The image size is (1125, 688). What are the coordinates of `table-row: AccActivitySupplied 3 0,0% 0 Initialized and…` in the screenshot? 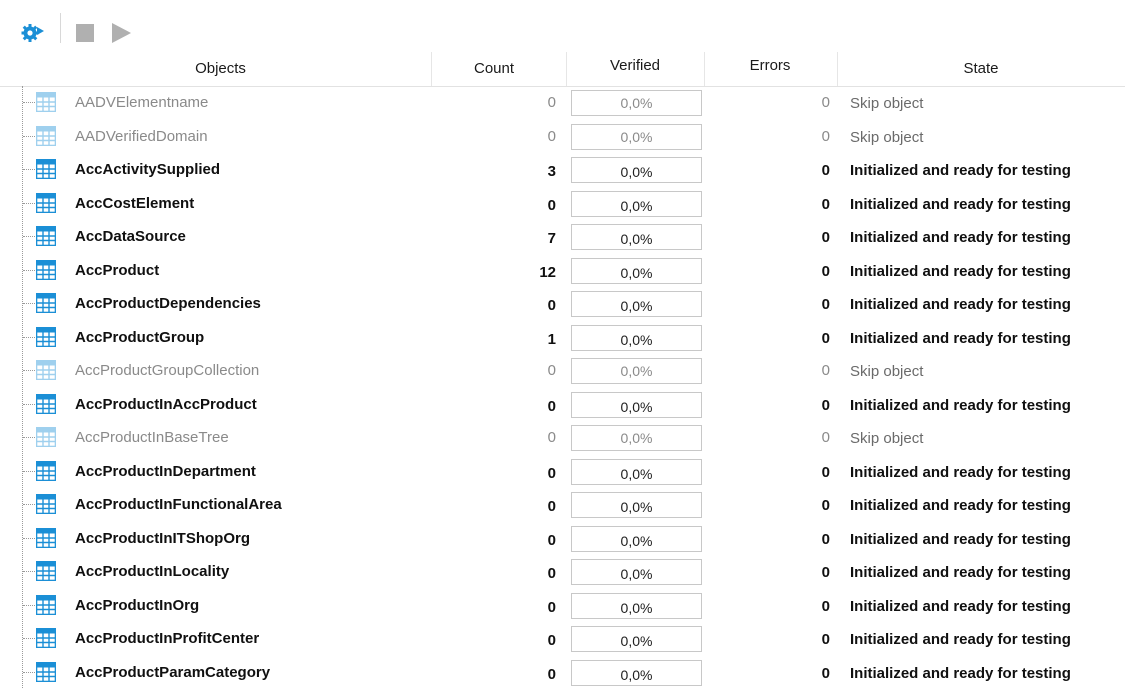 It's located at (562, 170).